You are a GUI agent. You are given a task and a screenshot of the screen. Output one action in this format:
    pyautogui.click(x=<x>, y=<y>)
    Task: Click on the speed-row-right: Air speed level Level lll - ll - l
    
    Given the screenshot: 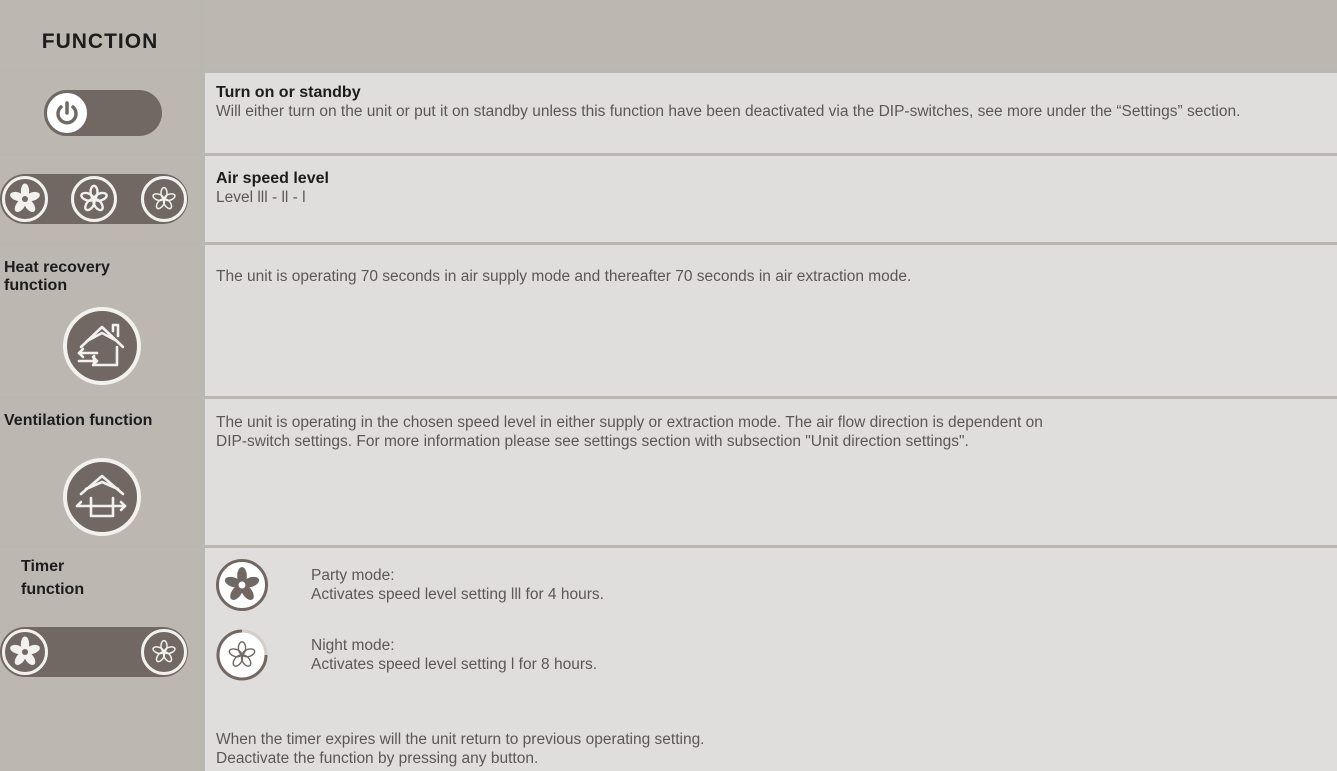 What is the action you would take?
    pyautogui.click(x=771, y=199)
    